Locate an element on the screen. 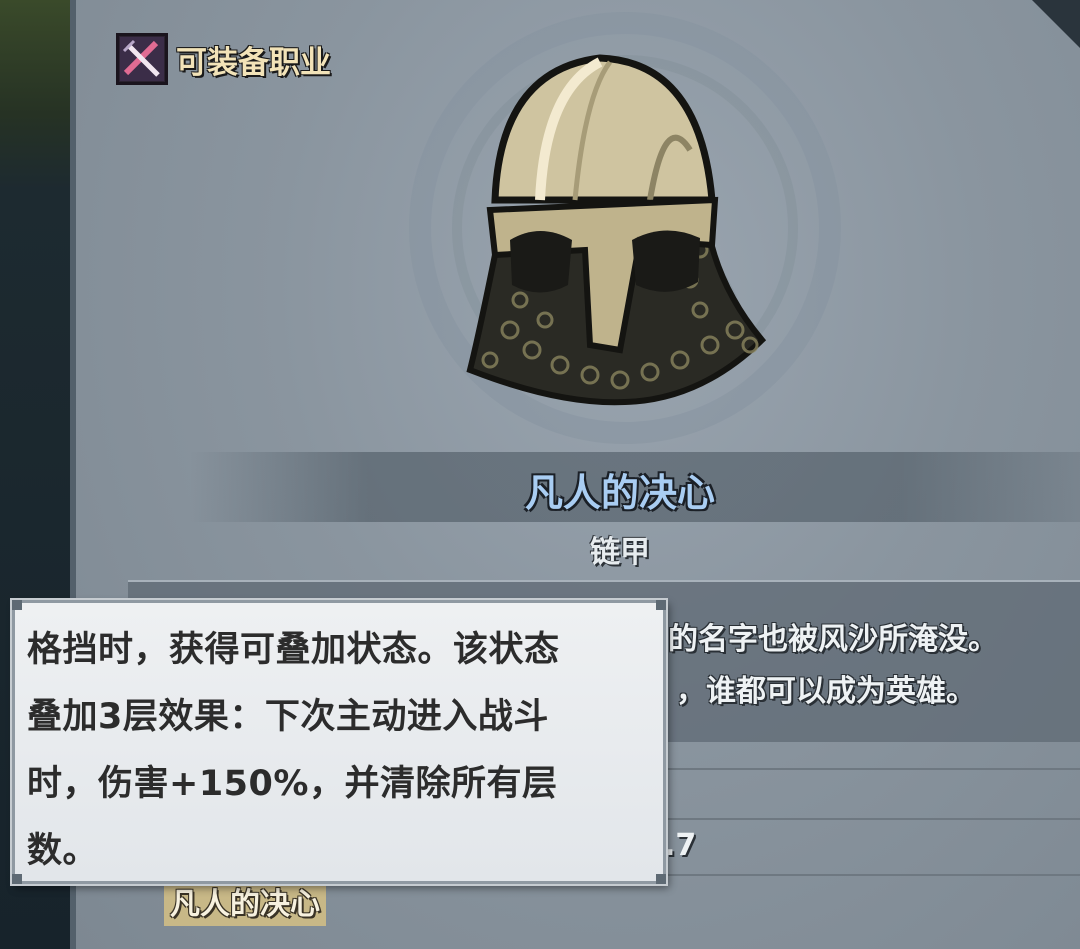 This screenshot has width=1080, height=949. description-line-2: ，谁都可以成为英雄。 is located at coordinates (826, 691).